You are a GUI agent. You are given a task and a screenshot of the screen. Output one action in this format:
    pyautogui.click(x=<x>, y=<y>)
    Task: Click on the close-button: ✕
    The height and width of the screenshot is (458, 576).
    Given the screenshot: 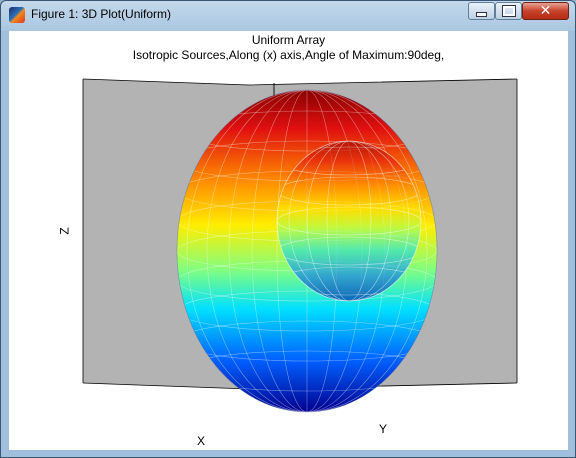 What is the action you would take?
    pyautogui.click(x=545, y=11)
    